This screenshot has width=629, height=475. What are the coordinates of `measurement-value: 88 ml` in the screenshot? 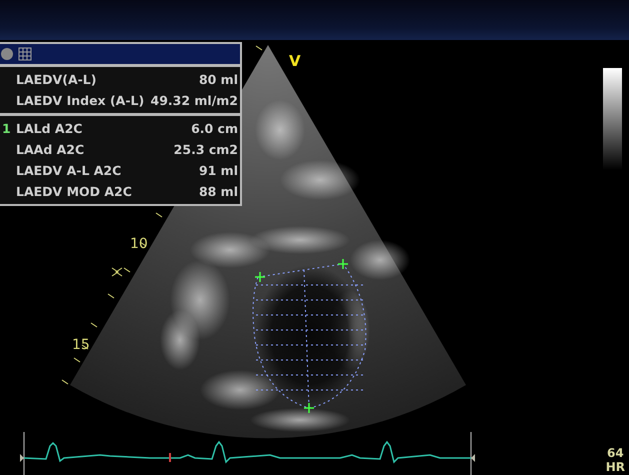 It's located at (218, 191).